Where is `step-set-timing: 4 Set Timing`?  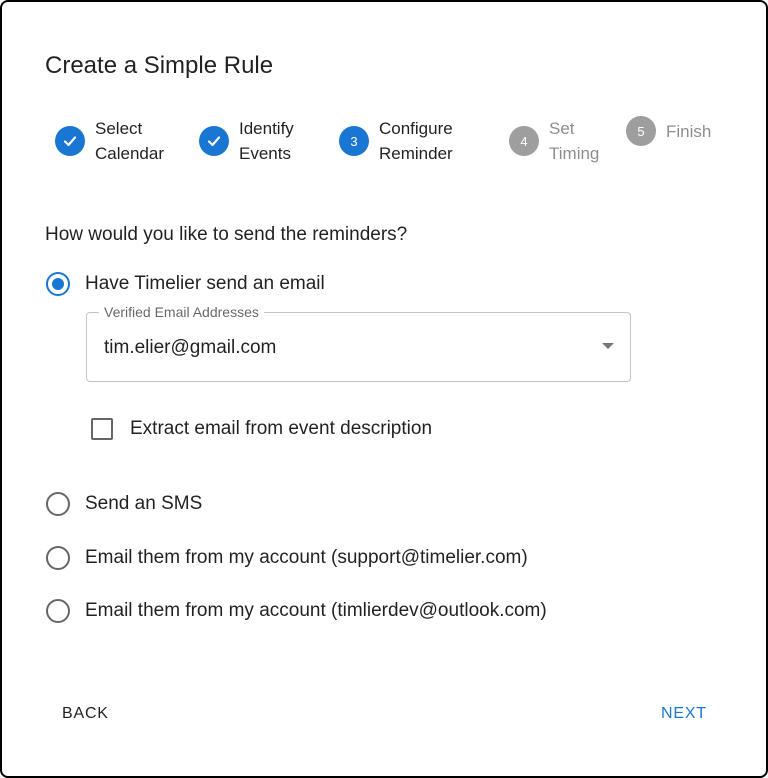
step-set-timing: 4 Set Timing is located at coordinates (554, 141).